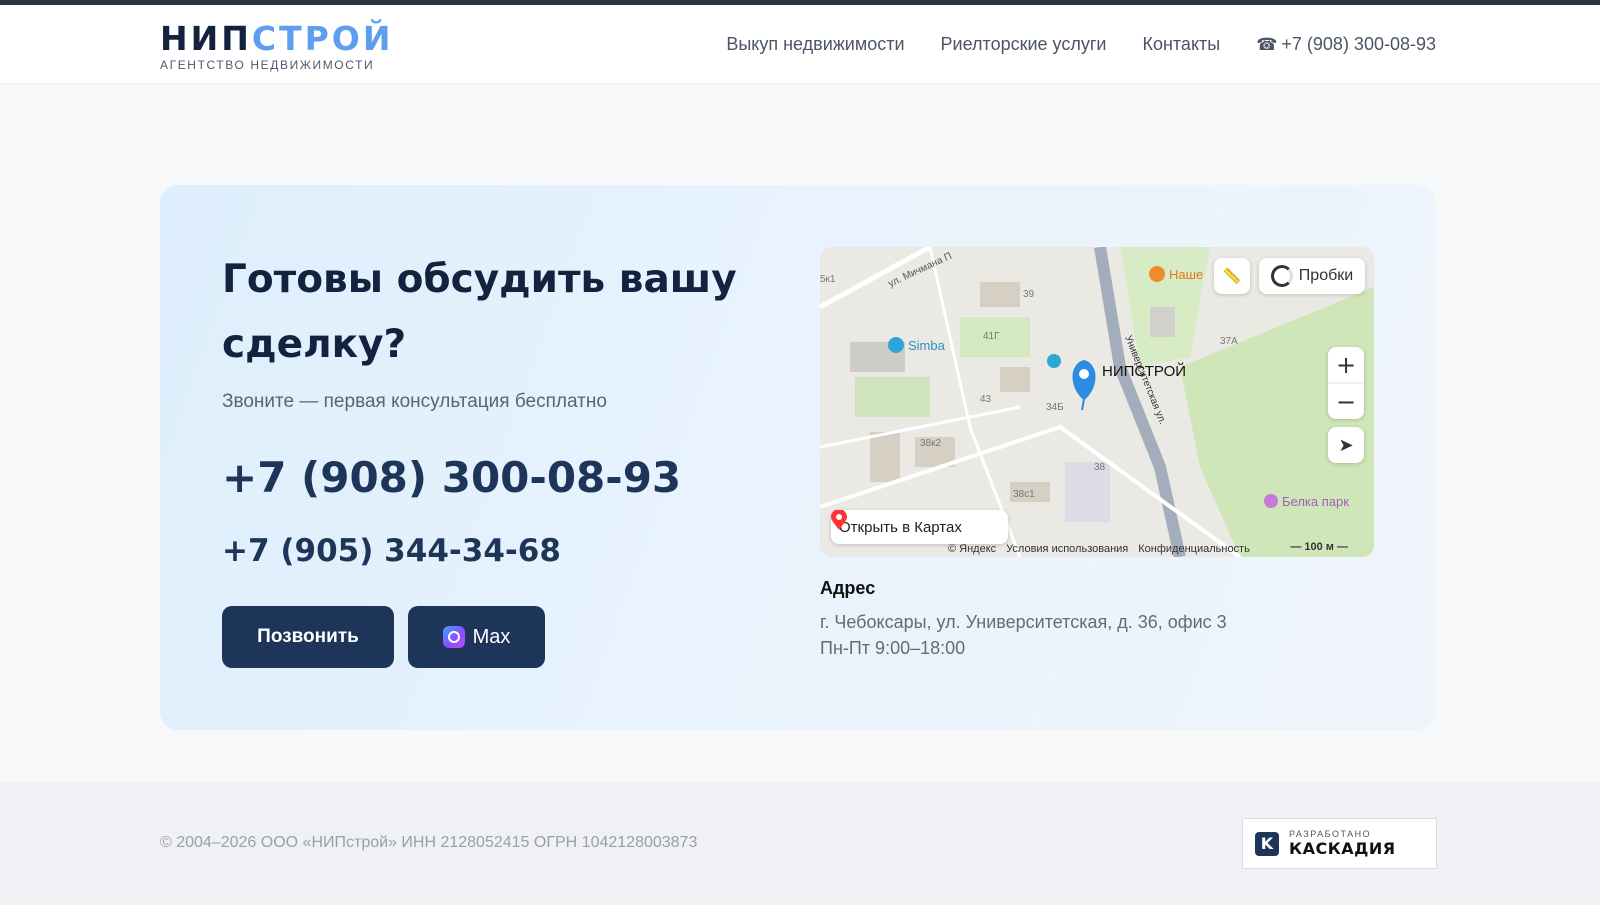 Image resolution: width=1600 pixels, height=905 pixels. What do you see at coordinates (1181, 44) in the screenshot?
I see `nav-contacts: Контакты` at bounding box center [1181, 44].